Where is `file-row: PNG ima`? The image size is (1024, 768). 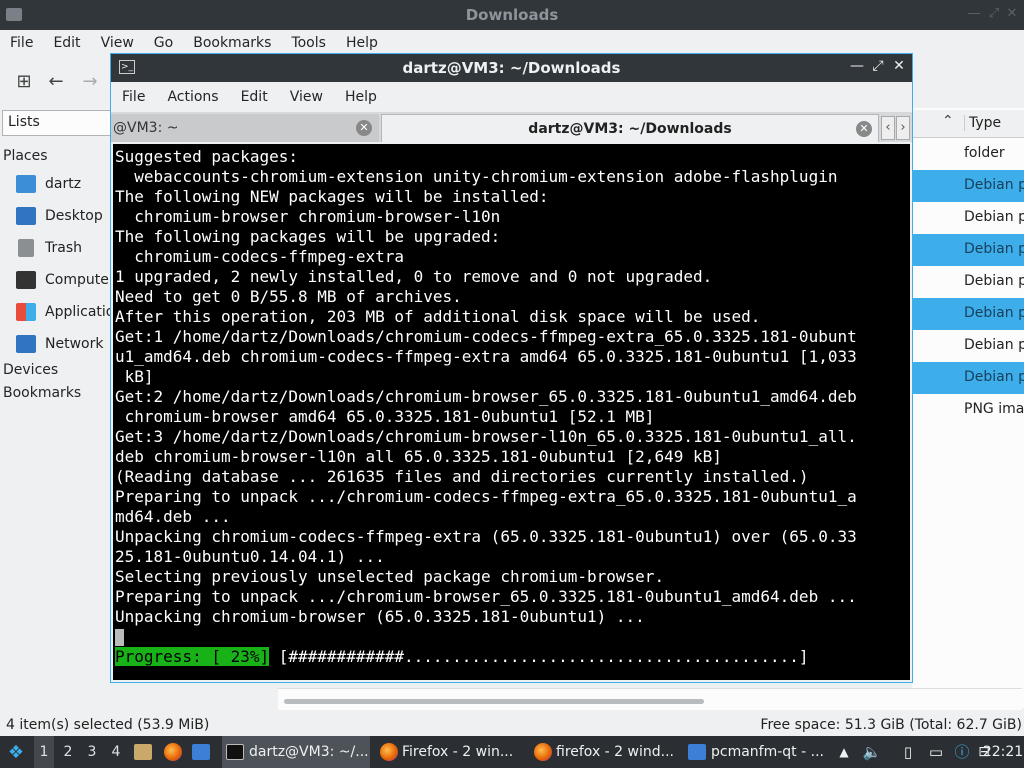
file-row: PNG ima is located at coordinates (968, 410).